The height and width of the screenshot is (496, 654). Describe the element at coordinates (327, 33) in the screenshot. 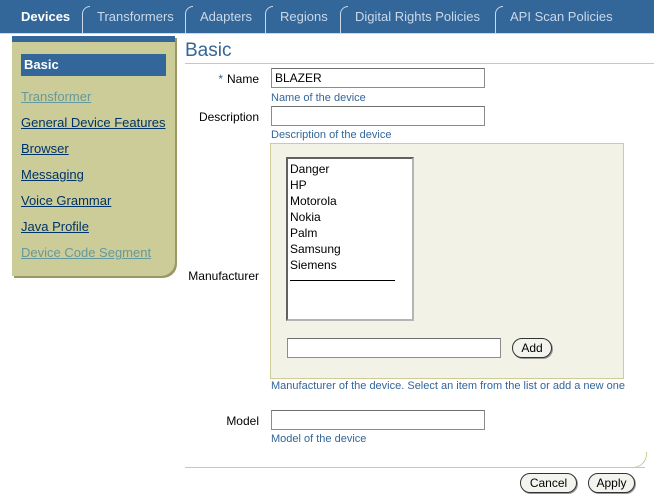

I see `tab-bar-underline` at that location.